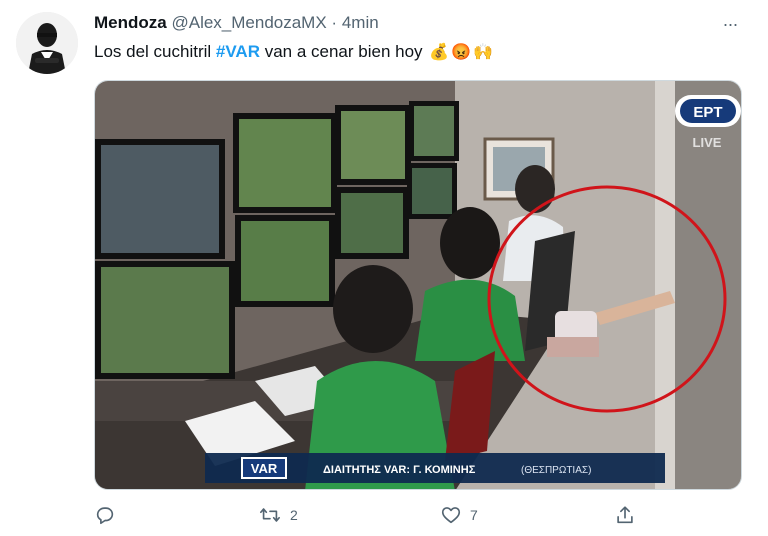 This screenshot has height=536, width=768. I want to click on reply-button, so click(105, 515).